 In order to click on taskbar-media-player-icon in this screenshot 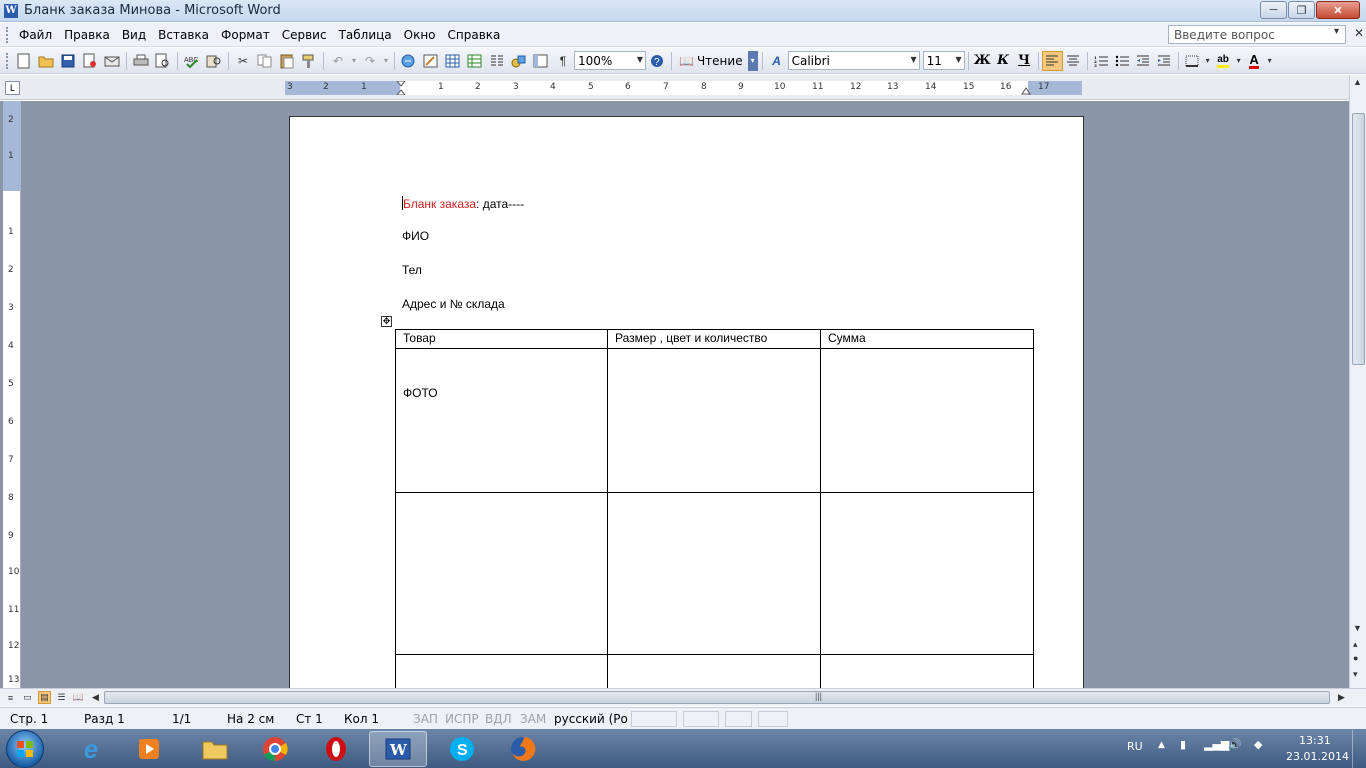, I will do `click(149, 749)`.